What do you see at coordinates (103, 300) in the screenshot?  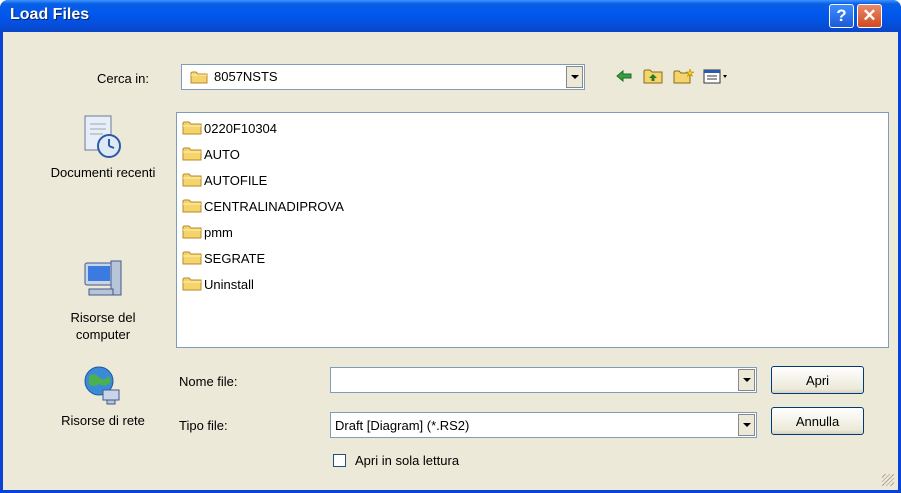 I see `place-my-computer: Risorse del computer` at bounding box center [103, 300].